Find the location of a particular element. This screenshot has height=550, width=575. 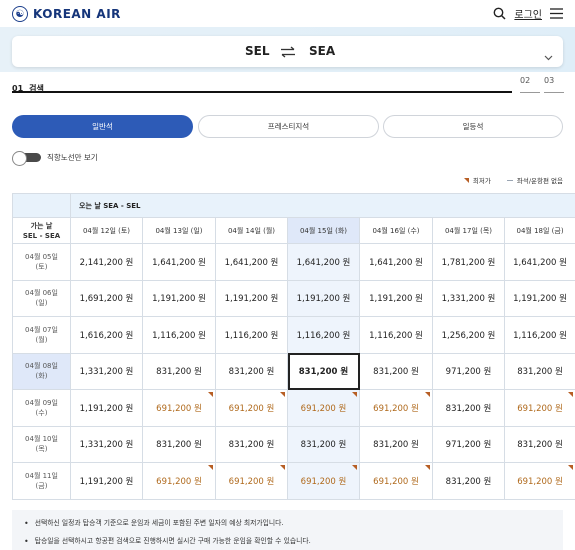

login-link: 로그인 is located at coordinates (528, 13).